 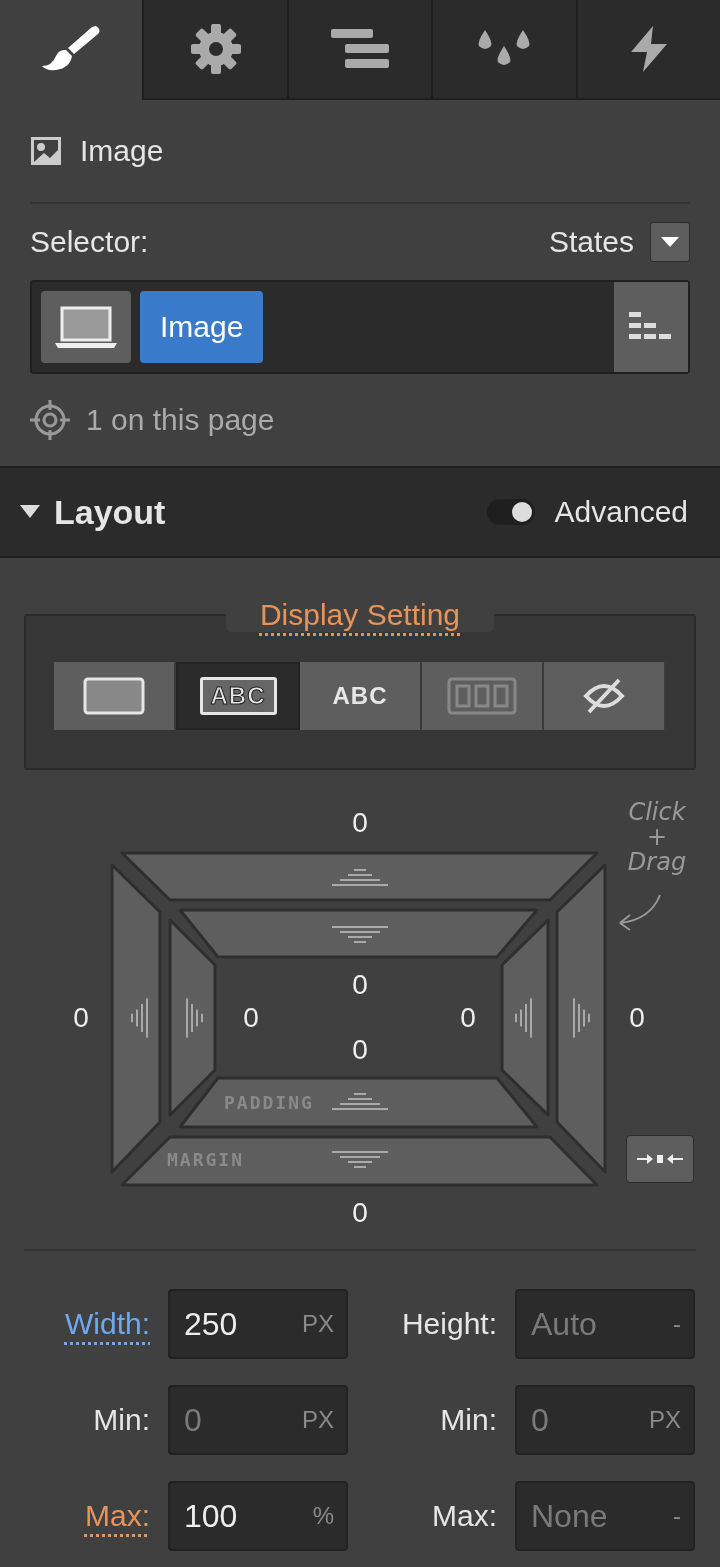 I want to click on settings-icon, so click(x=215, y=49).